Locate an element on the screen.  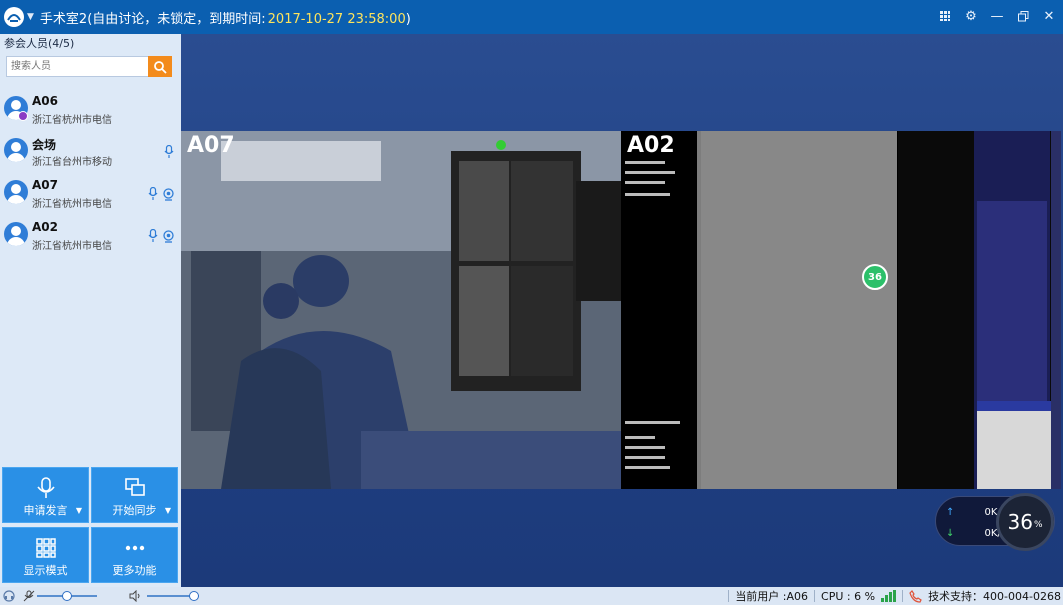
cpu-ring-unit: % is located at coordinates (1038, 525).